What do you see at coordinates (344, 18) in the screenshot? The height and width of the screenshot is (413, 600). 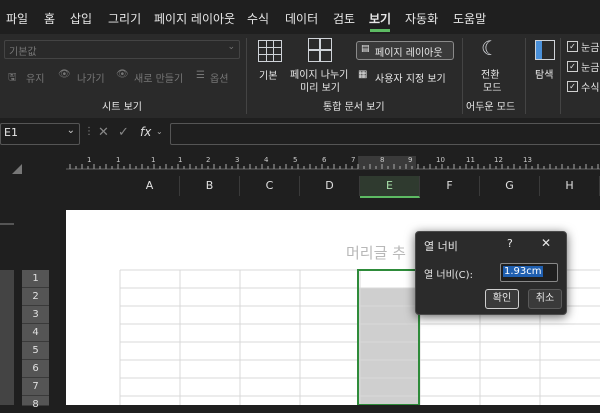 I see `menu-review: 검토` at bounding box center [344, 18].